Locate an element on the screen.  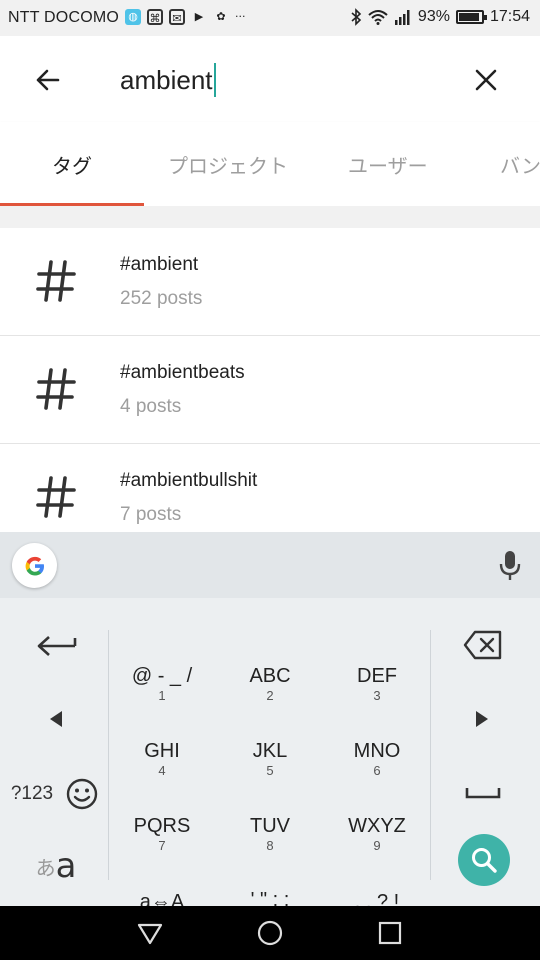
tag-result-row: #ambient 252 posts is located at coordinates (270, 282).